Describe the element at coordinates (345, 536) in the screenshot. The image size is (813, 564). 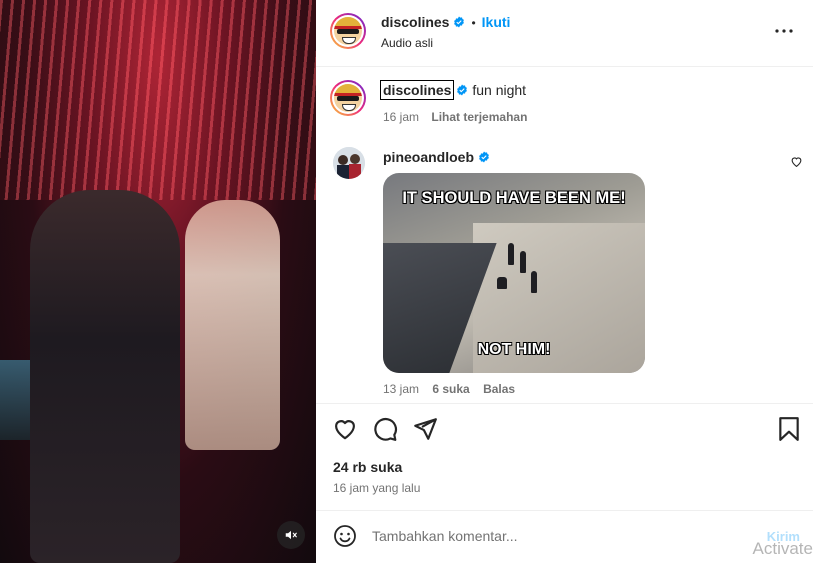
I see `emoji-icon` at that location.